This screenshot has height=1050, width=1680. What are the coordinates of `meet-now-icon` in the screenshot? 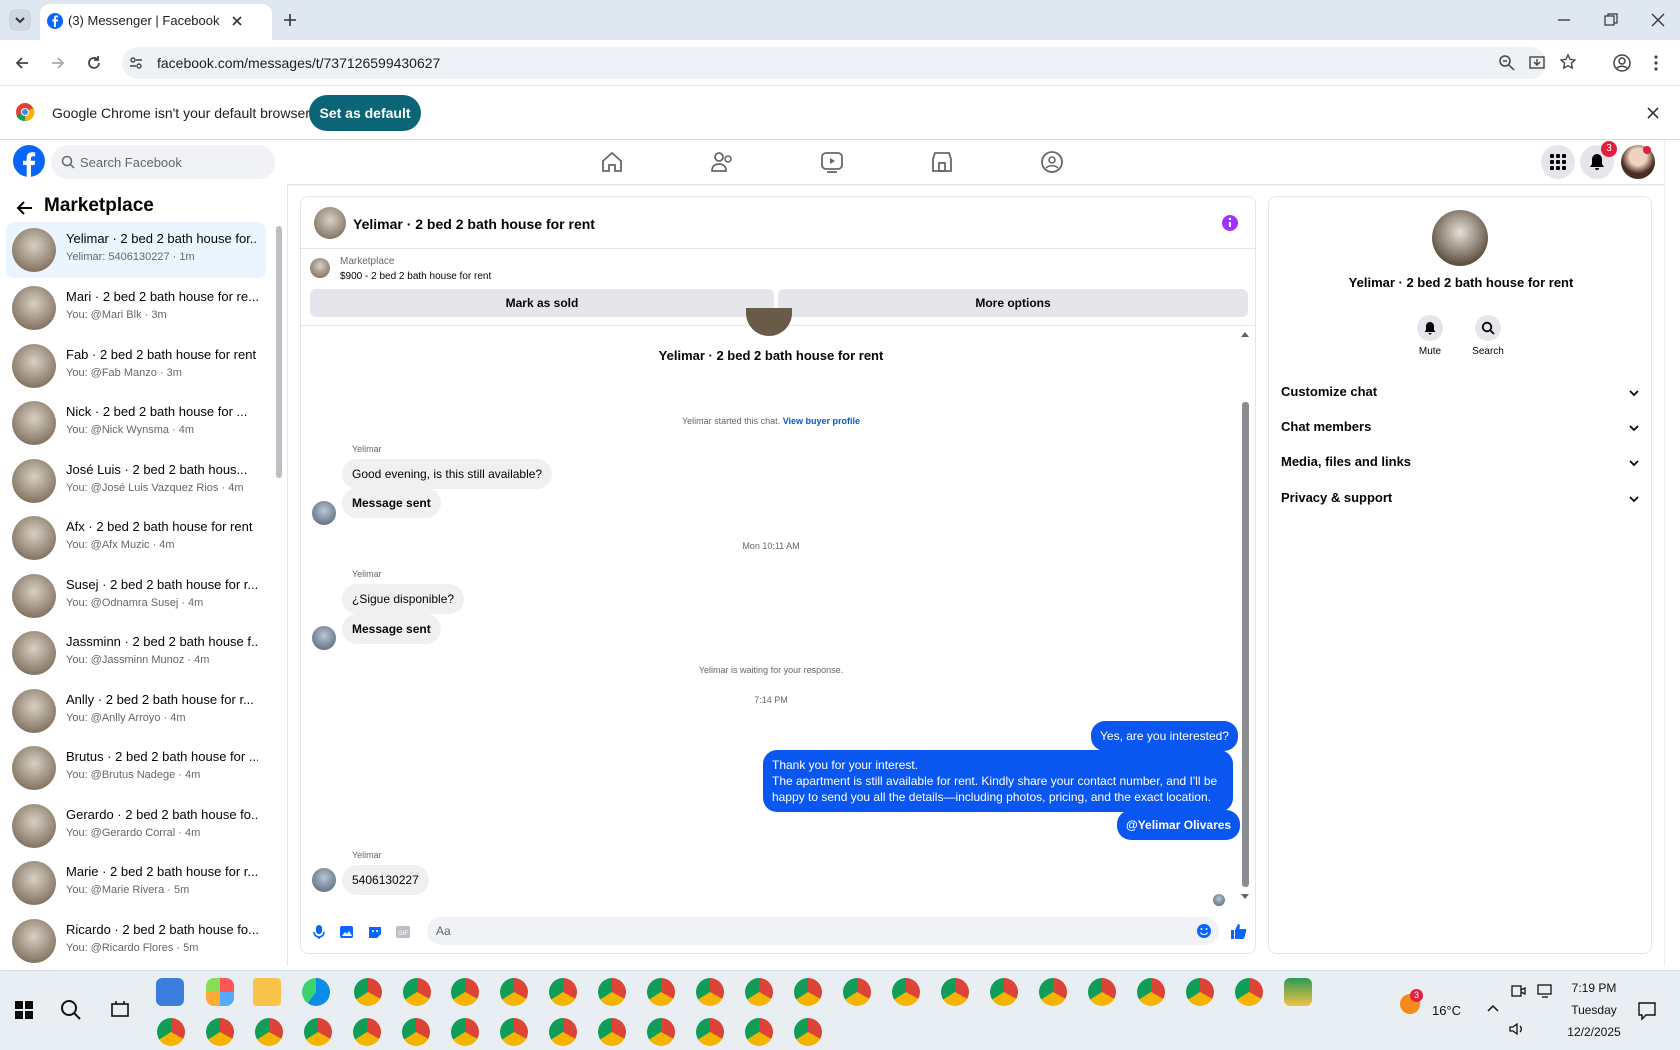 It's located at (1518, 991).